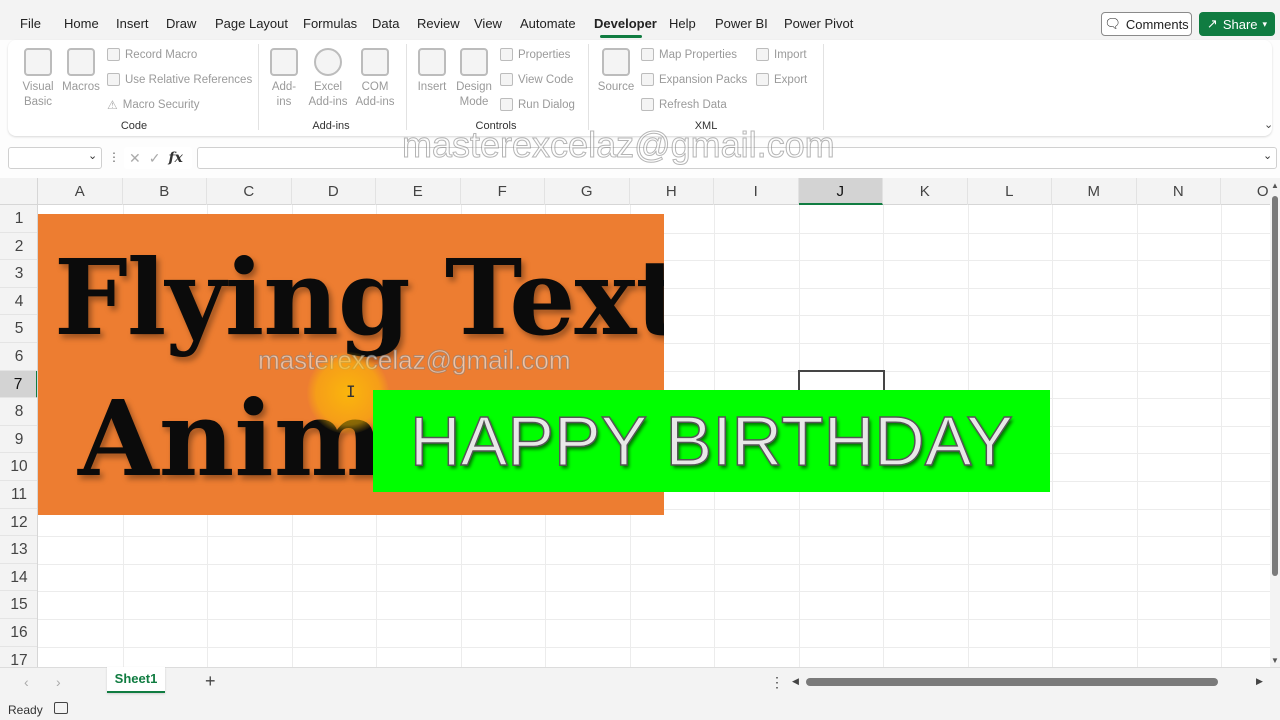 This screenshot has width=1280, height=720. I want to click on column-header-k: K, so click(925, 191).